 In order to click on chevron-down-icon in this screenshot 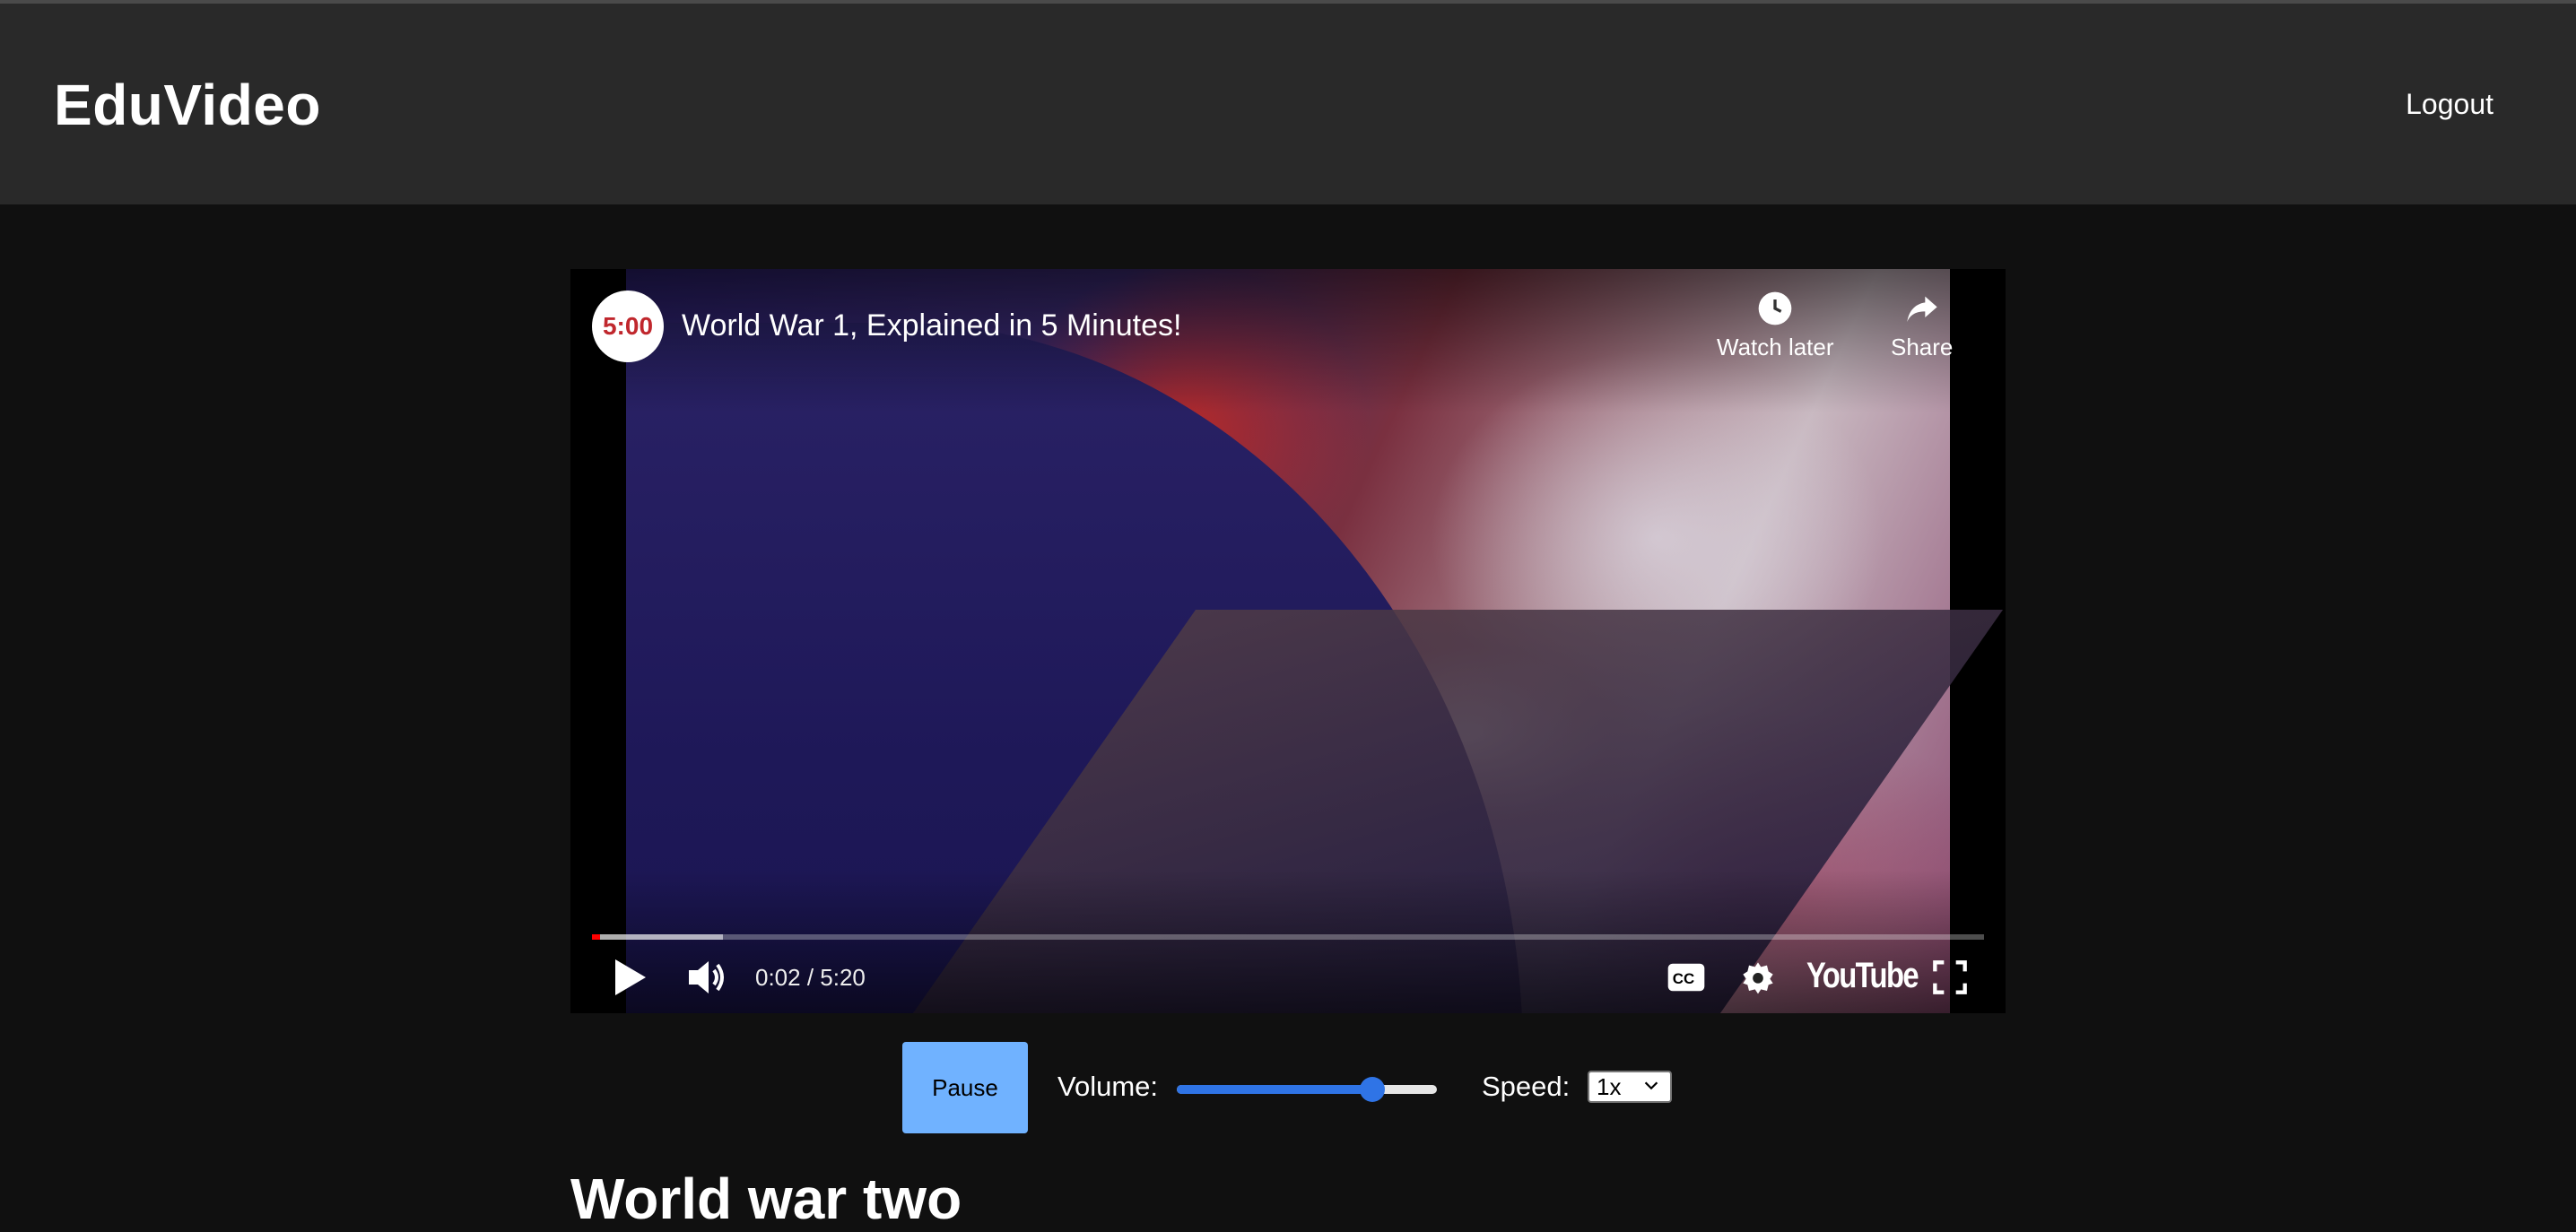, I will do `click(1651, 1085)`.